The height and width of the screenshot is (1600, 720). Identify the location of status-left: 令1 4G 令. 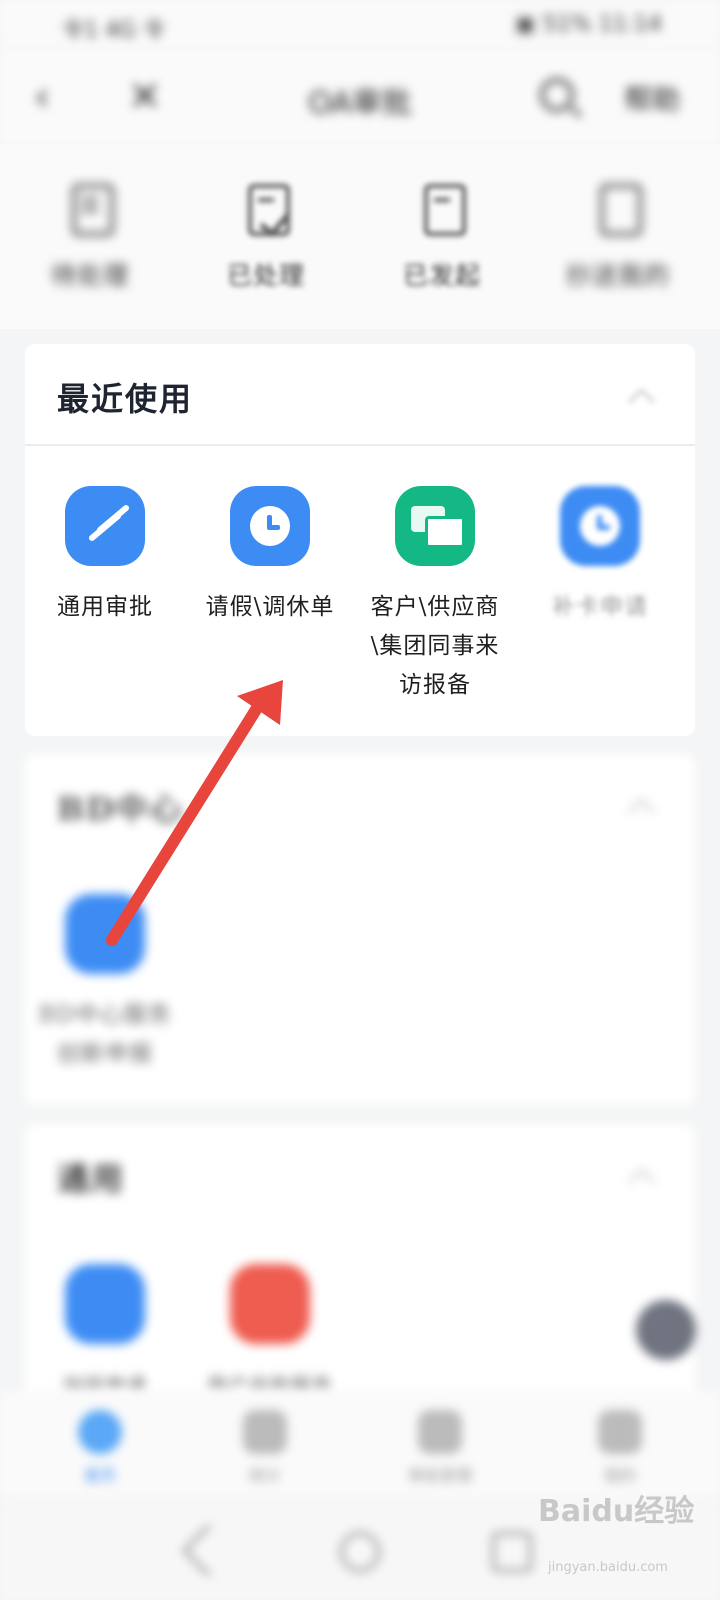
(114, 30).